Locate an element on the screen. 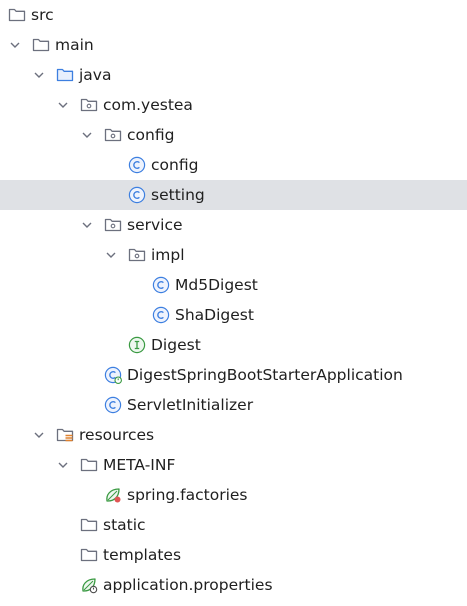 This screenshot has width=467, height=606. tree-node-label: static is located at coordinates (124, 525).